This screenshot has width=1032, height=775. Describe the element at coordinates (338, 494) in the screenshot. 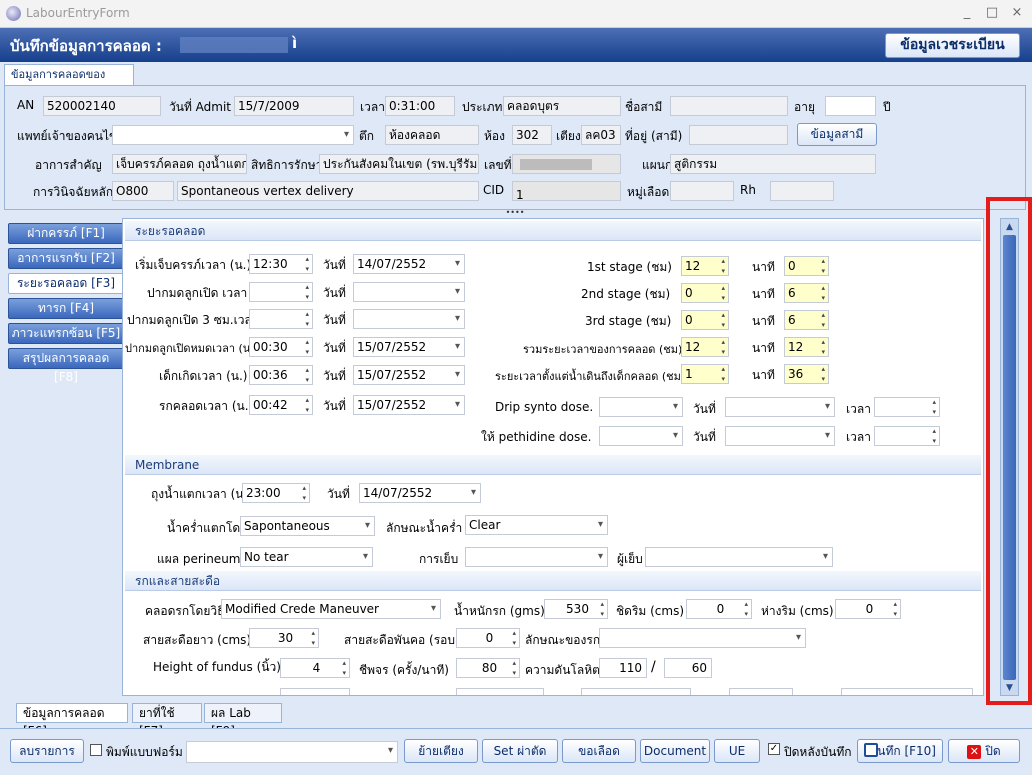

I see `rupture-date-label: วันที่` at that location.